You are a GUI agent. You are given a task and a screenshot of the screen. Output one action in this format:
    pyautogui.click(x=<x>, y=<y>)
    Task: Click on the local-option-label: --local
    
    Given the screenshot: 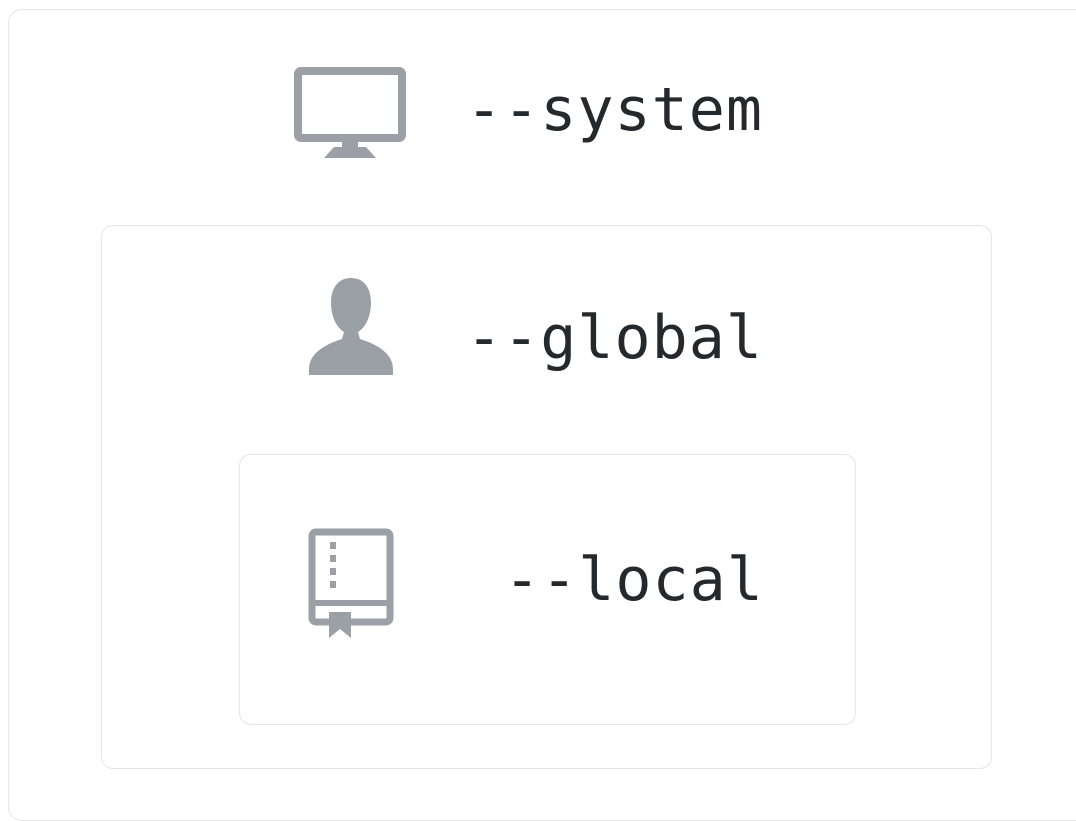 What is the action you would take?
    pyautogui.click(x=634, y=580)
    